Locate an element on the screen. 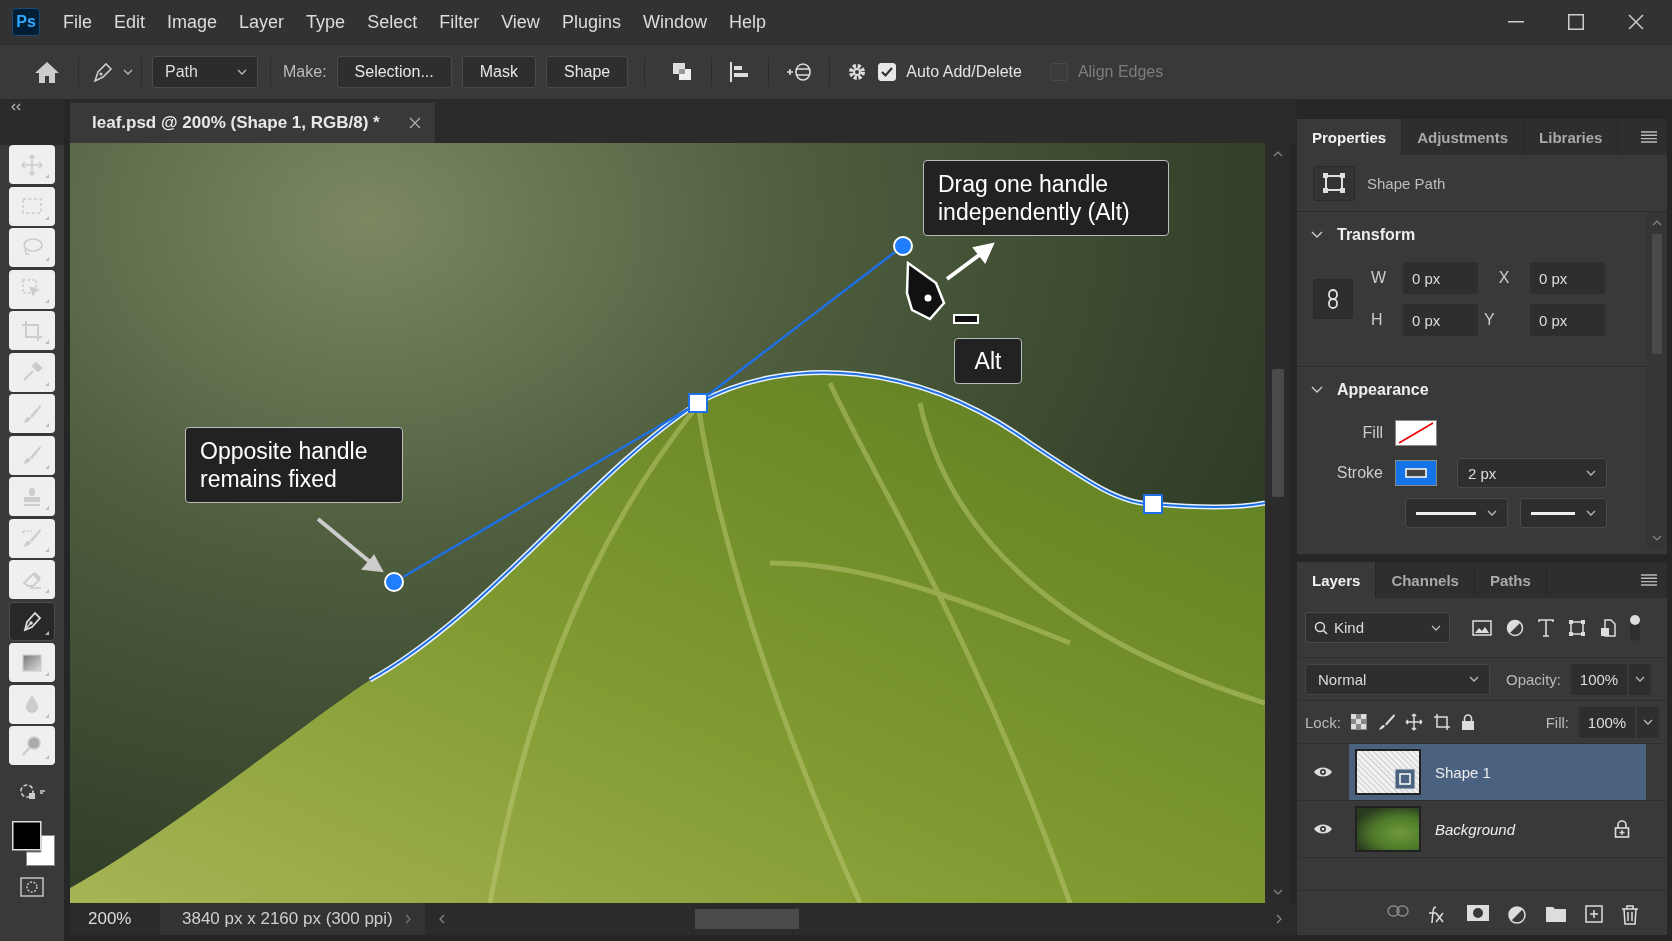 The width and height of the screenshot is (1672, 941). menu-item: Filter is located at coordinates (459, 22).